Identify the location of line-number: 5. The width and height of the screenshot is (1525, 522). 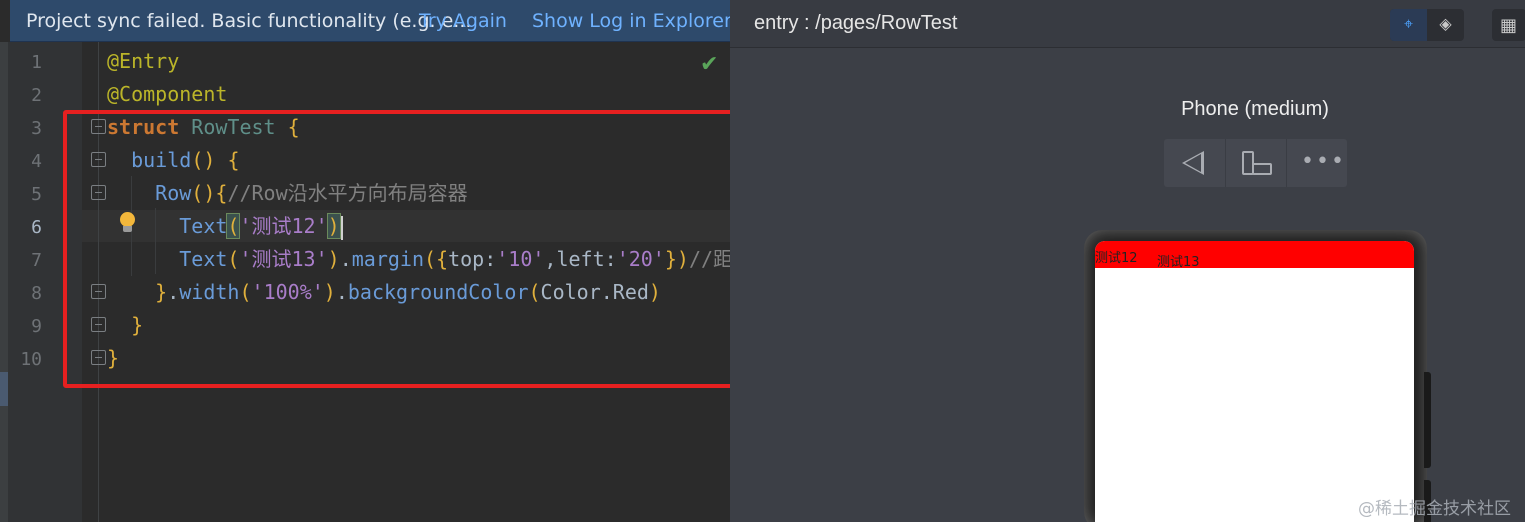
(36, 194).